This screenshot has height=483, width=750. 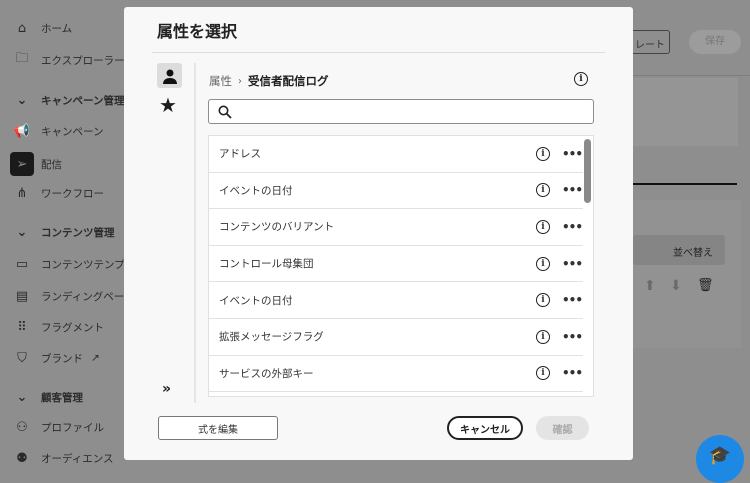 I want to click on sidebar-item: 🗀 エクスプローラー, so click(x=68, y=60).